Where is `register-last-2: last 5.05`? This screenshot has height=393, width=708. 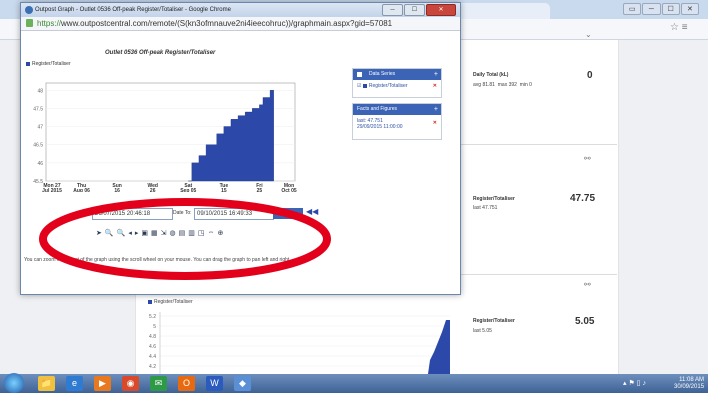 register-last-2: last 5.05 is located at coordinates (482, 331).